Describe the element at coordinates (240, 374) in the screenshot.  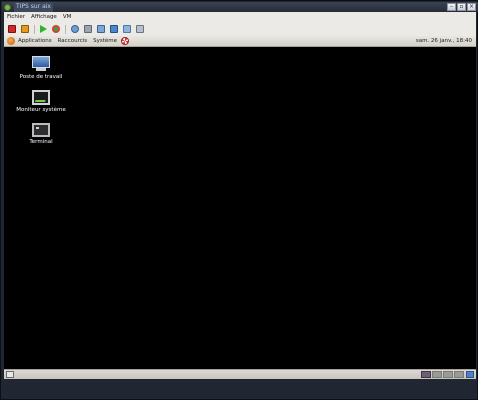
I see `bottom-panel` at that location.